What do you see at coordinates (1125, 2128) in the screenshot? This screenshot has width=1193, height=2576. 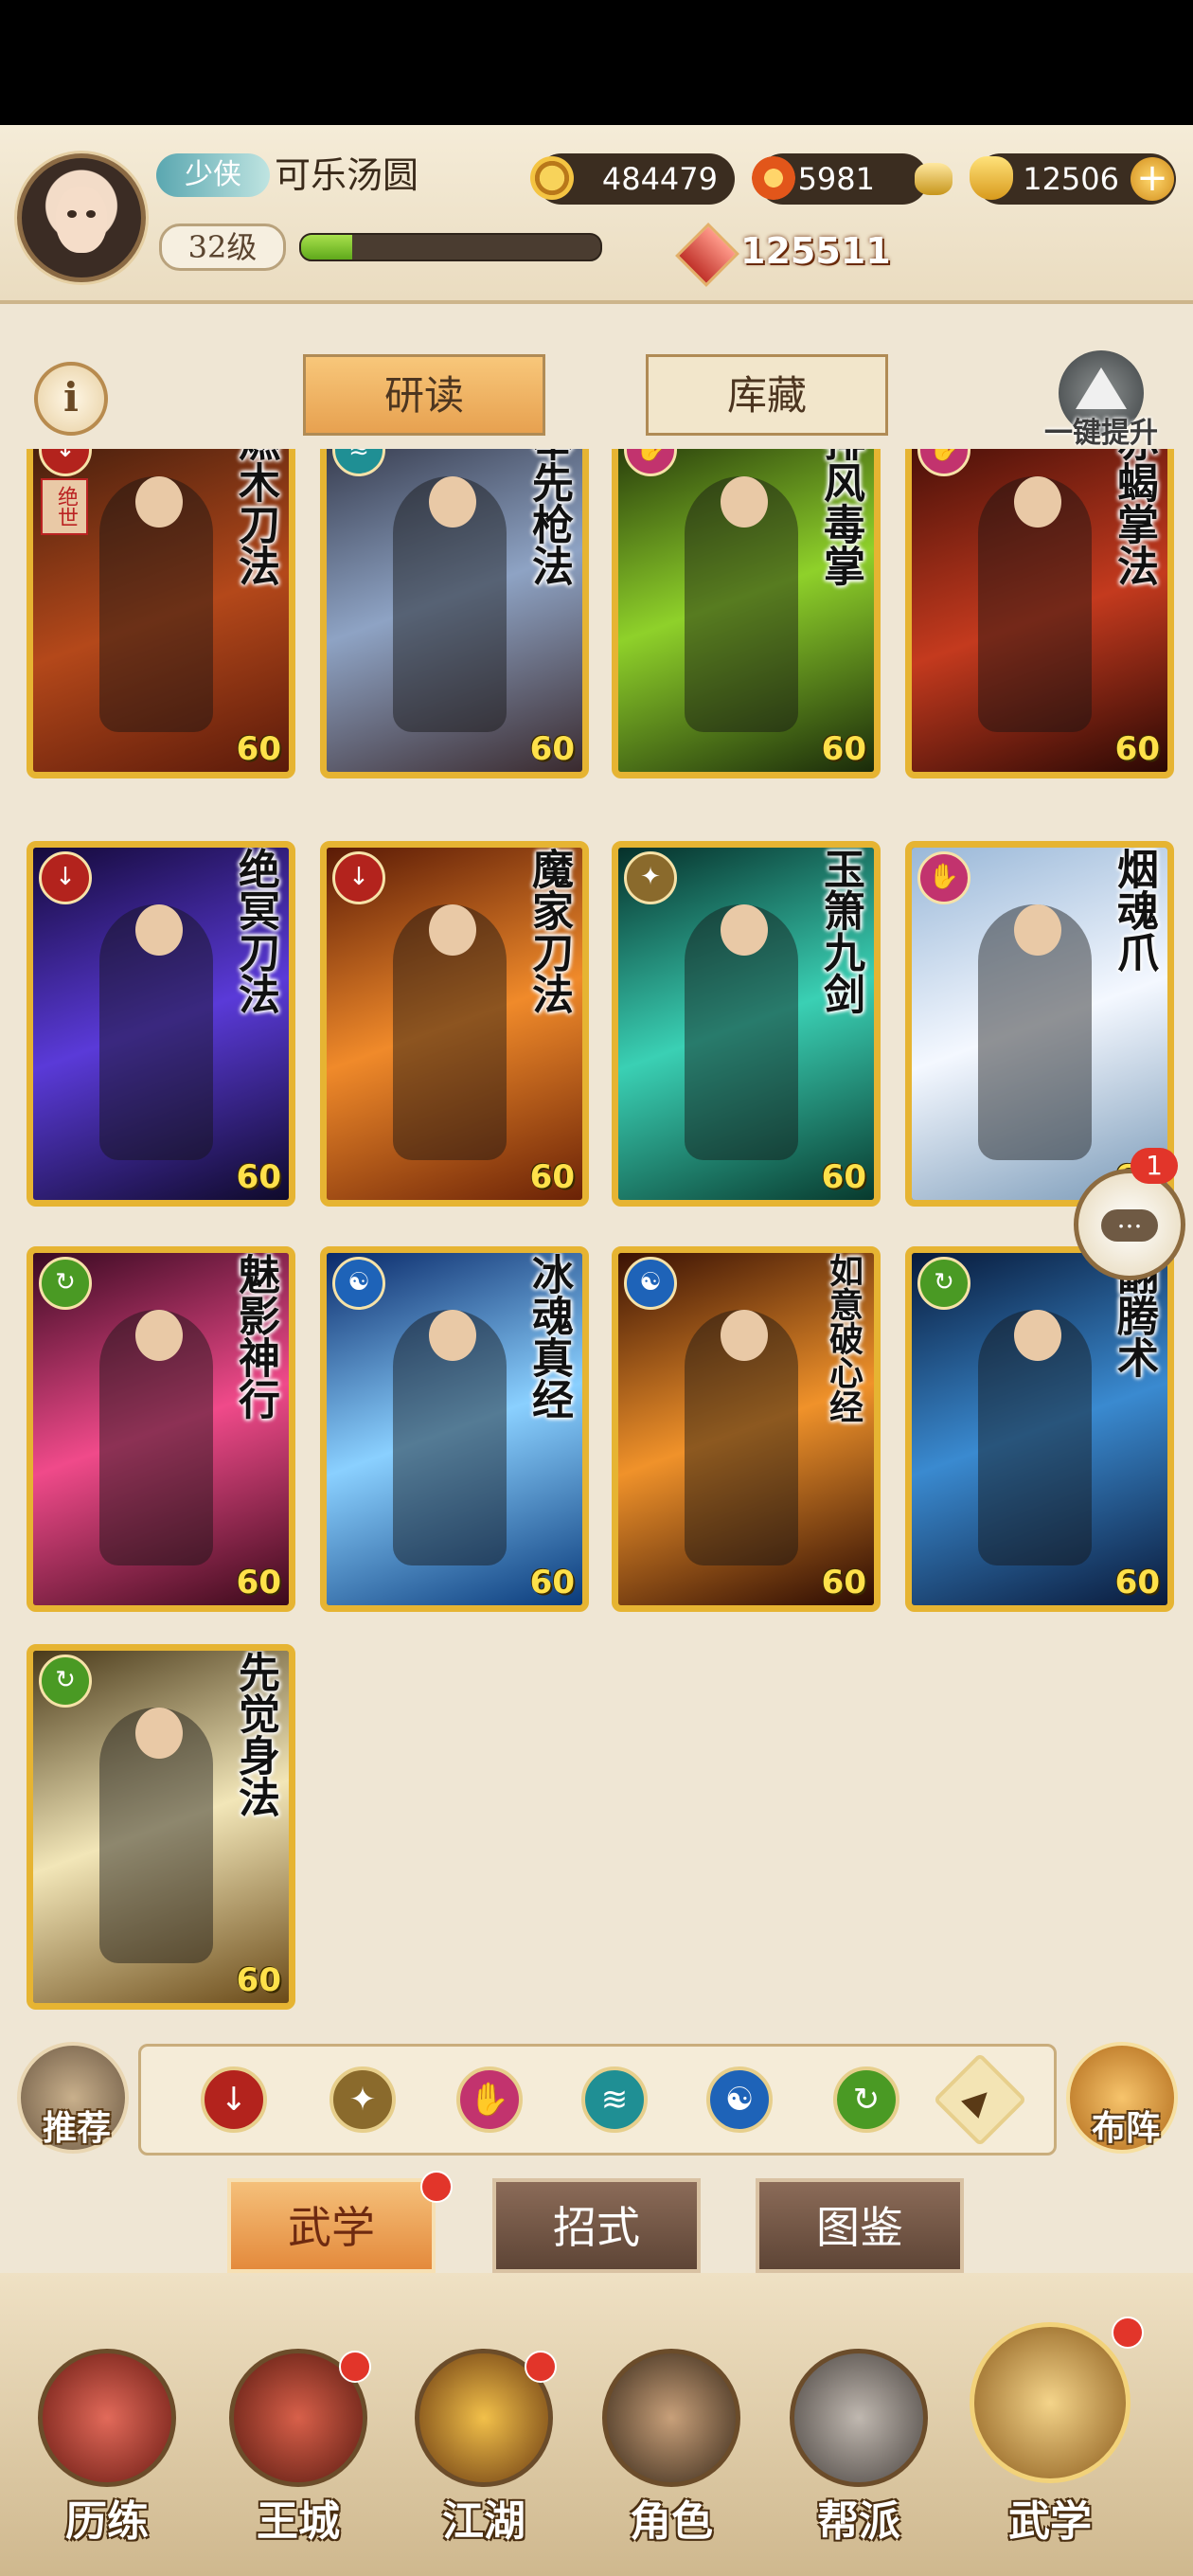 I see `formation-label: 布阵` at bounding box center [1125, 2128].